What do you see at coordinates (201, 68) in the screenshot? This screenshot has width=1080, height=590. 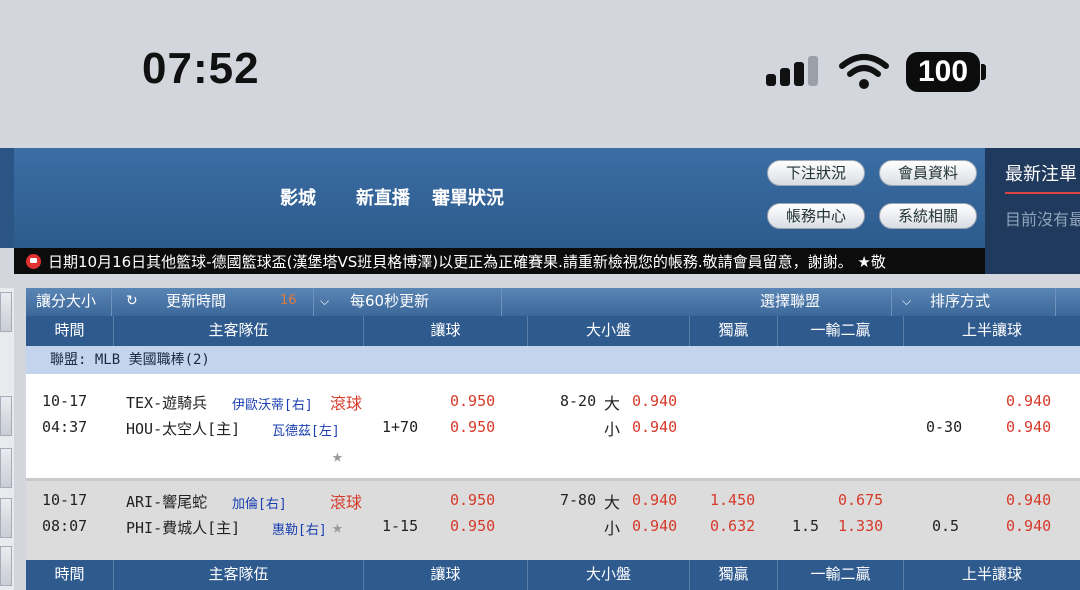 I see `status-clock: 07:52` at bounding box center [201, 68].